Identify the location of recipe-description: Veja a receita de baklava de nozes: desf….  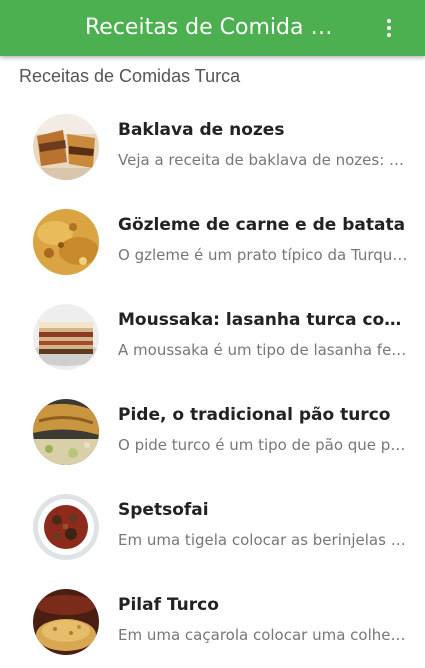
(263, 160).